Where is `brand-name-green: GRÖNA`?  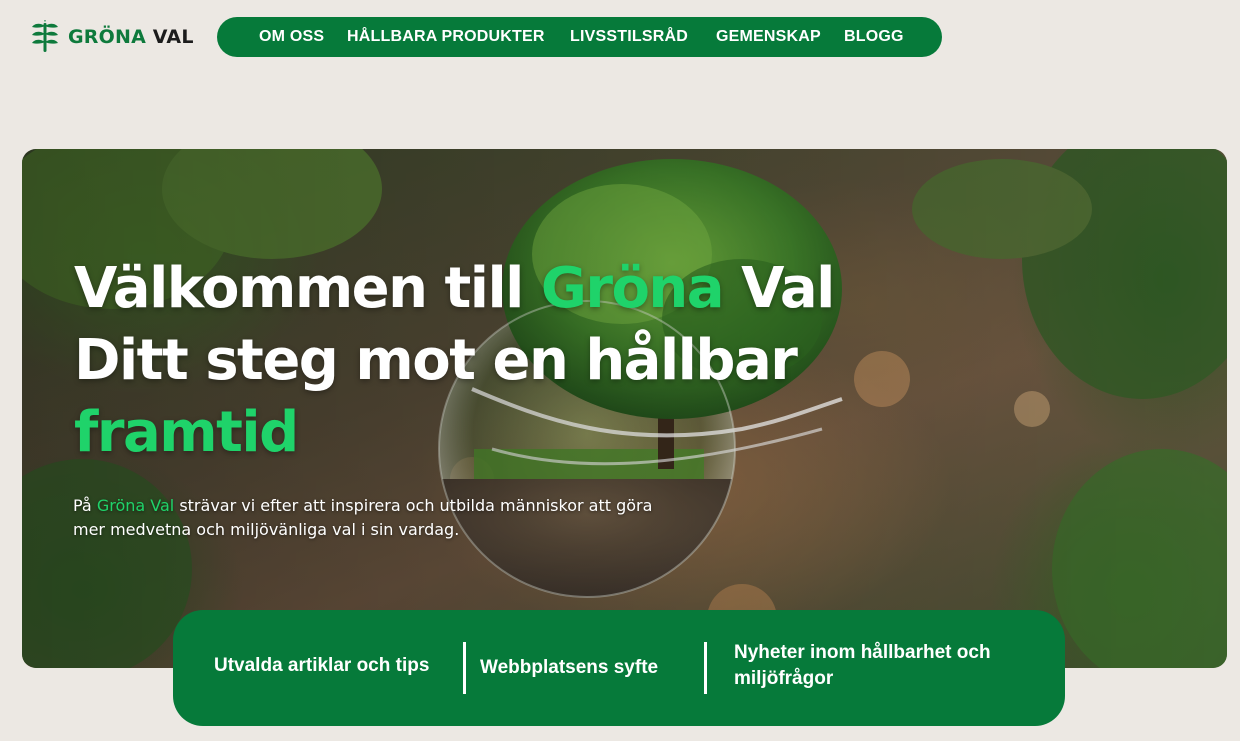 brand-name-green: GRÖNA is located at coordinates (107, 37).